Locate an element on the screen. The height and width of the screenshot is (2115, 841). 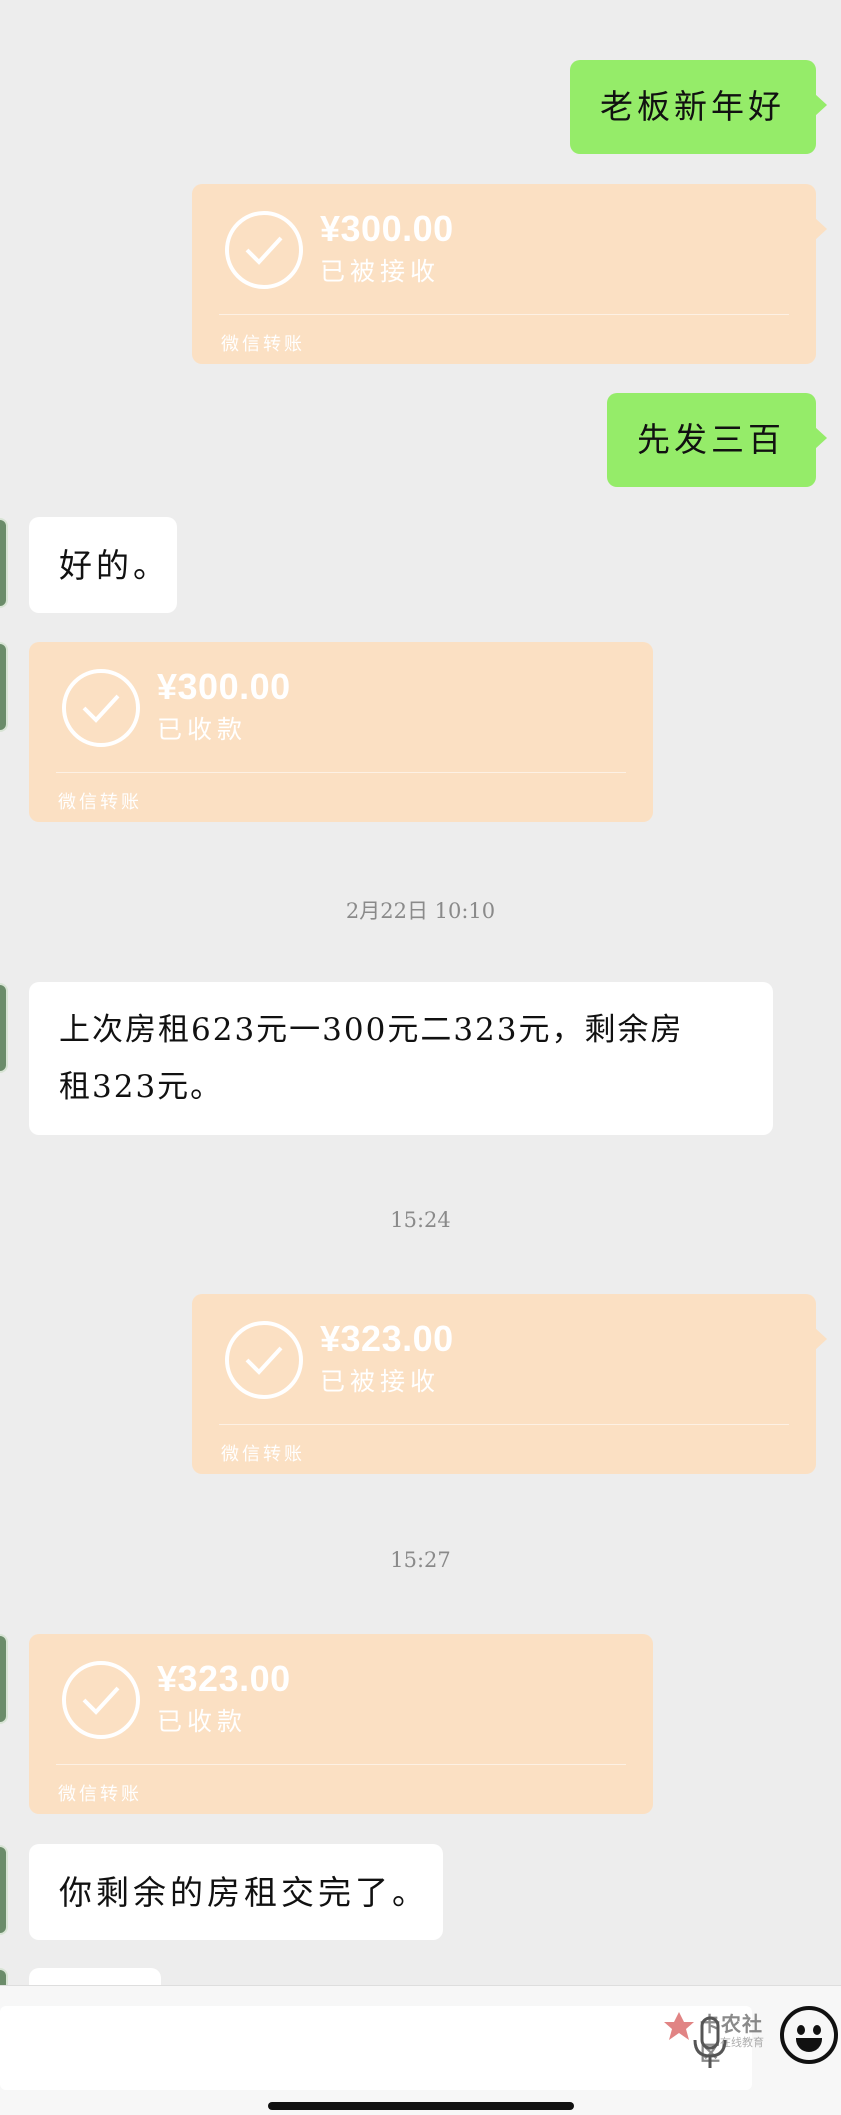
timestamp: 15:24 is located at coordinates (420, 1220).